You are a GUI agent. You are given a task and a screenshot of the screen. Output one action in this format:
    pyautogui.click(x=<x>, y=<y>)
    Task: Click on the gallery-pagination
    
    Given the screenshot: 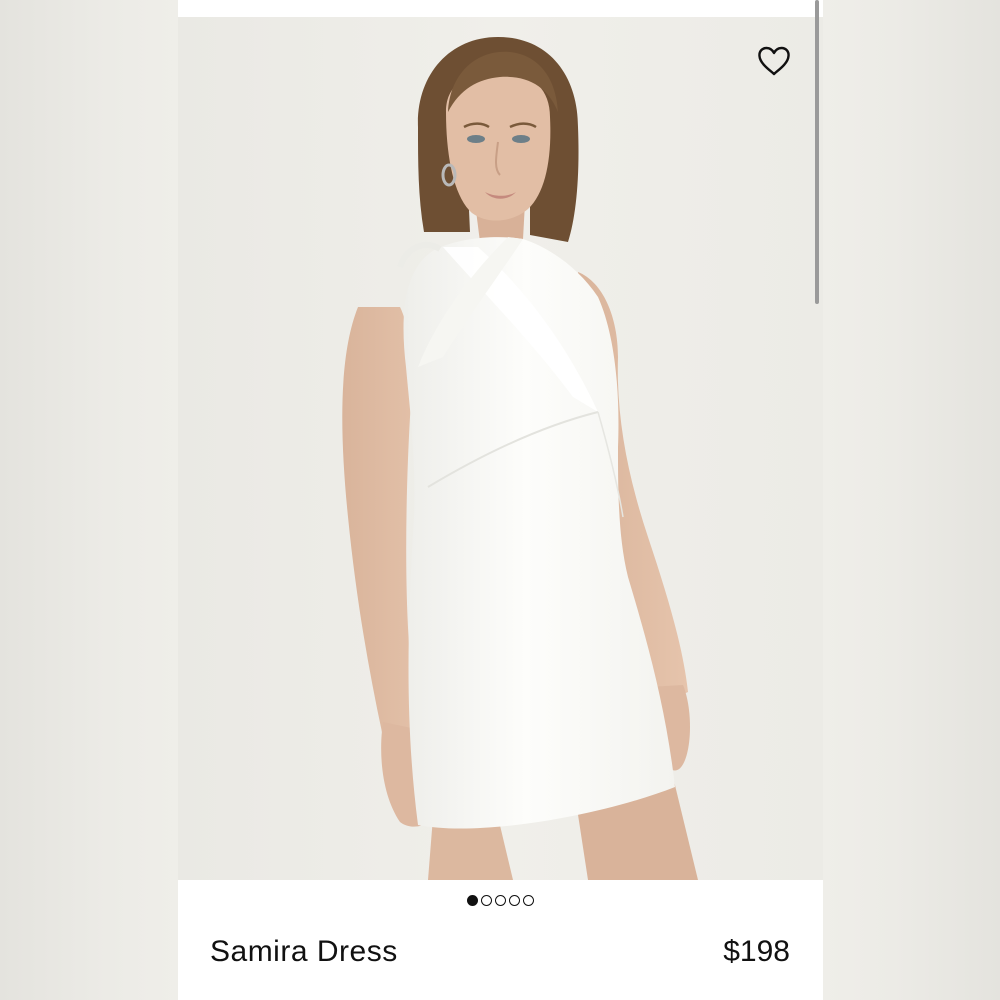 What is the action you would take?
    pyautogui.click(x=500, y=900)
    